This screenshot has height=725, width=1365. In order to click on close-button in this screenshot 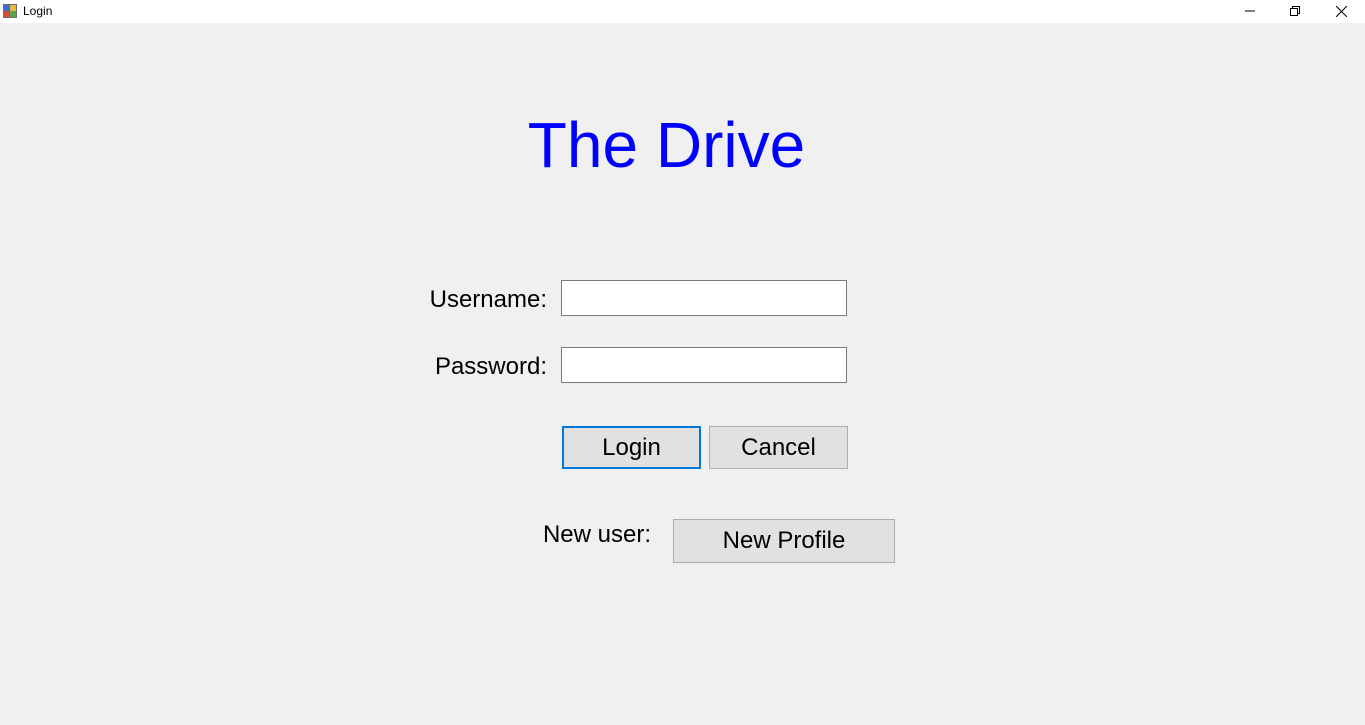, I will do `click(1341, 11)`.